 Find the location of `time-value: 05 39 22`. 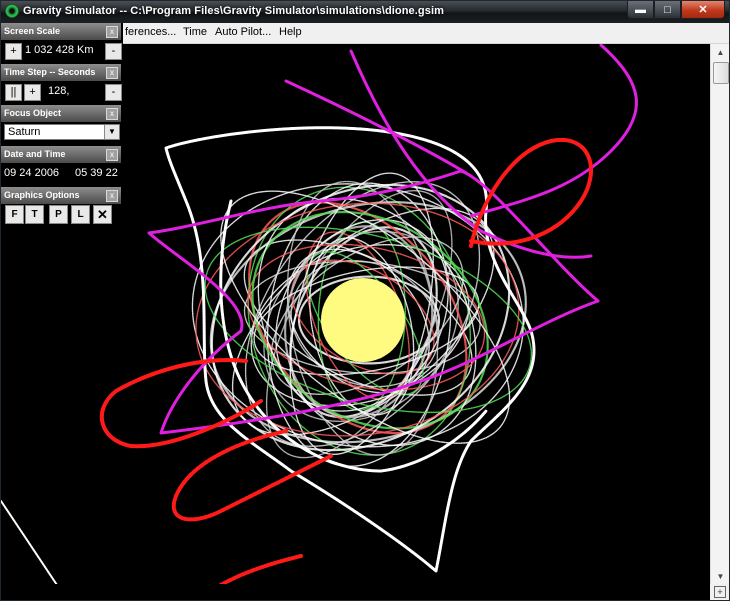

time-value: 05 39 22 is located at coordinates (96, 173).